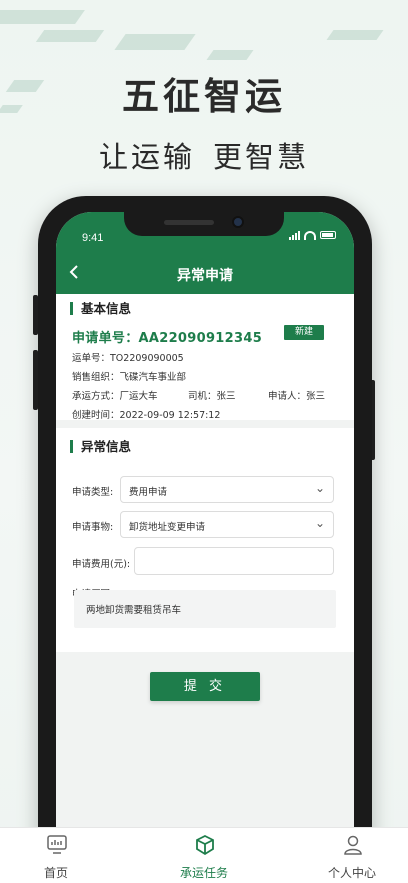  I want to click on status-badge: 新建, so click(304, 332).